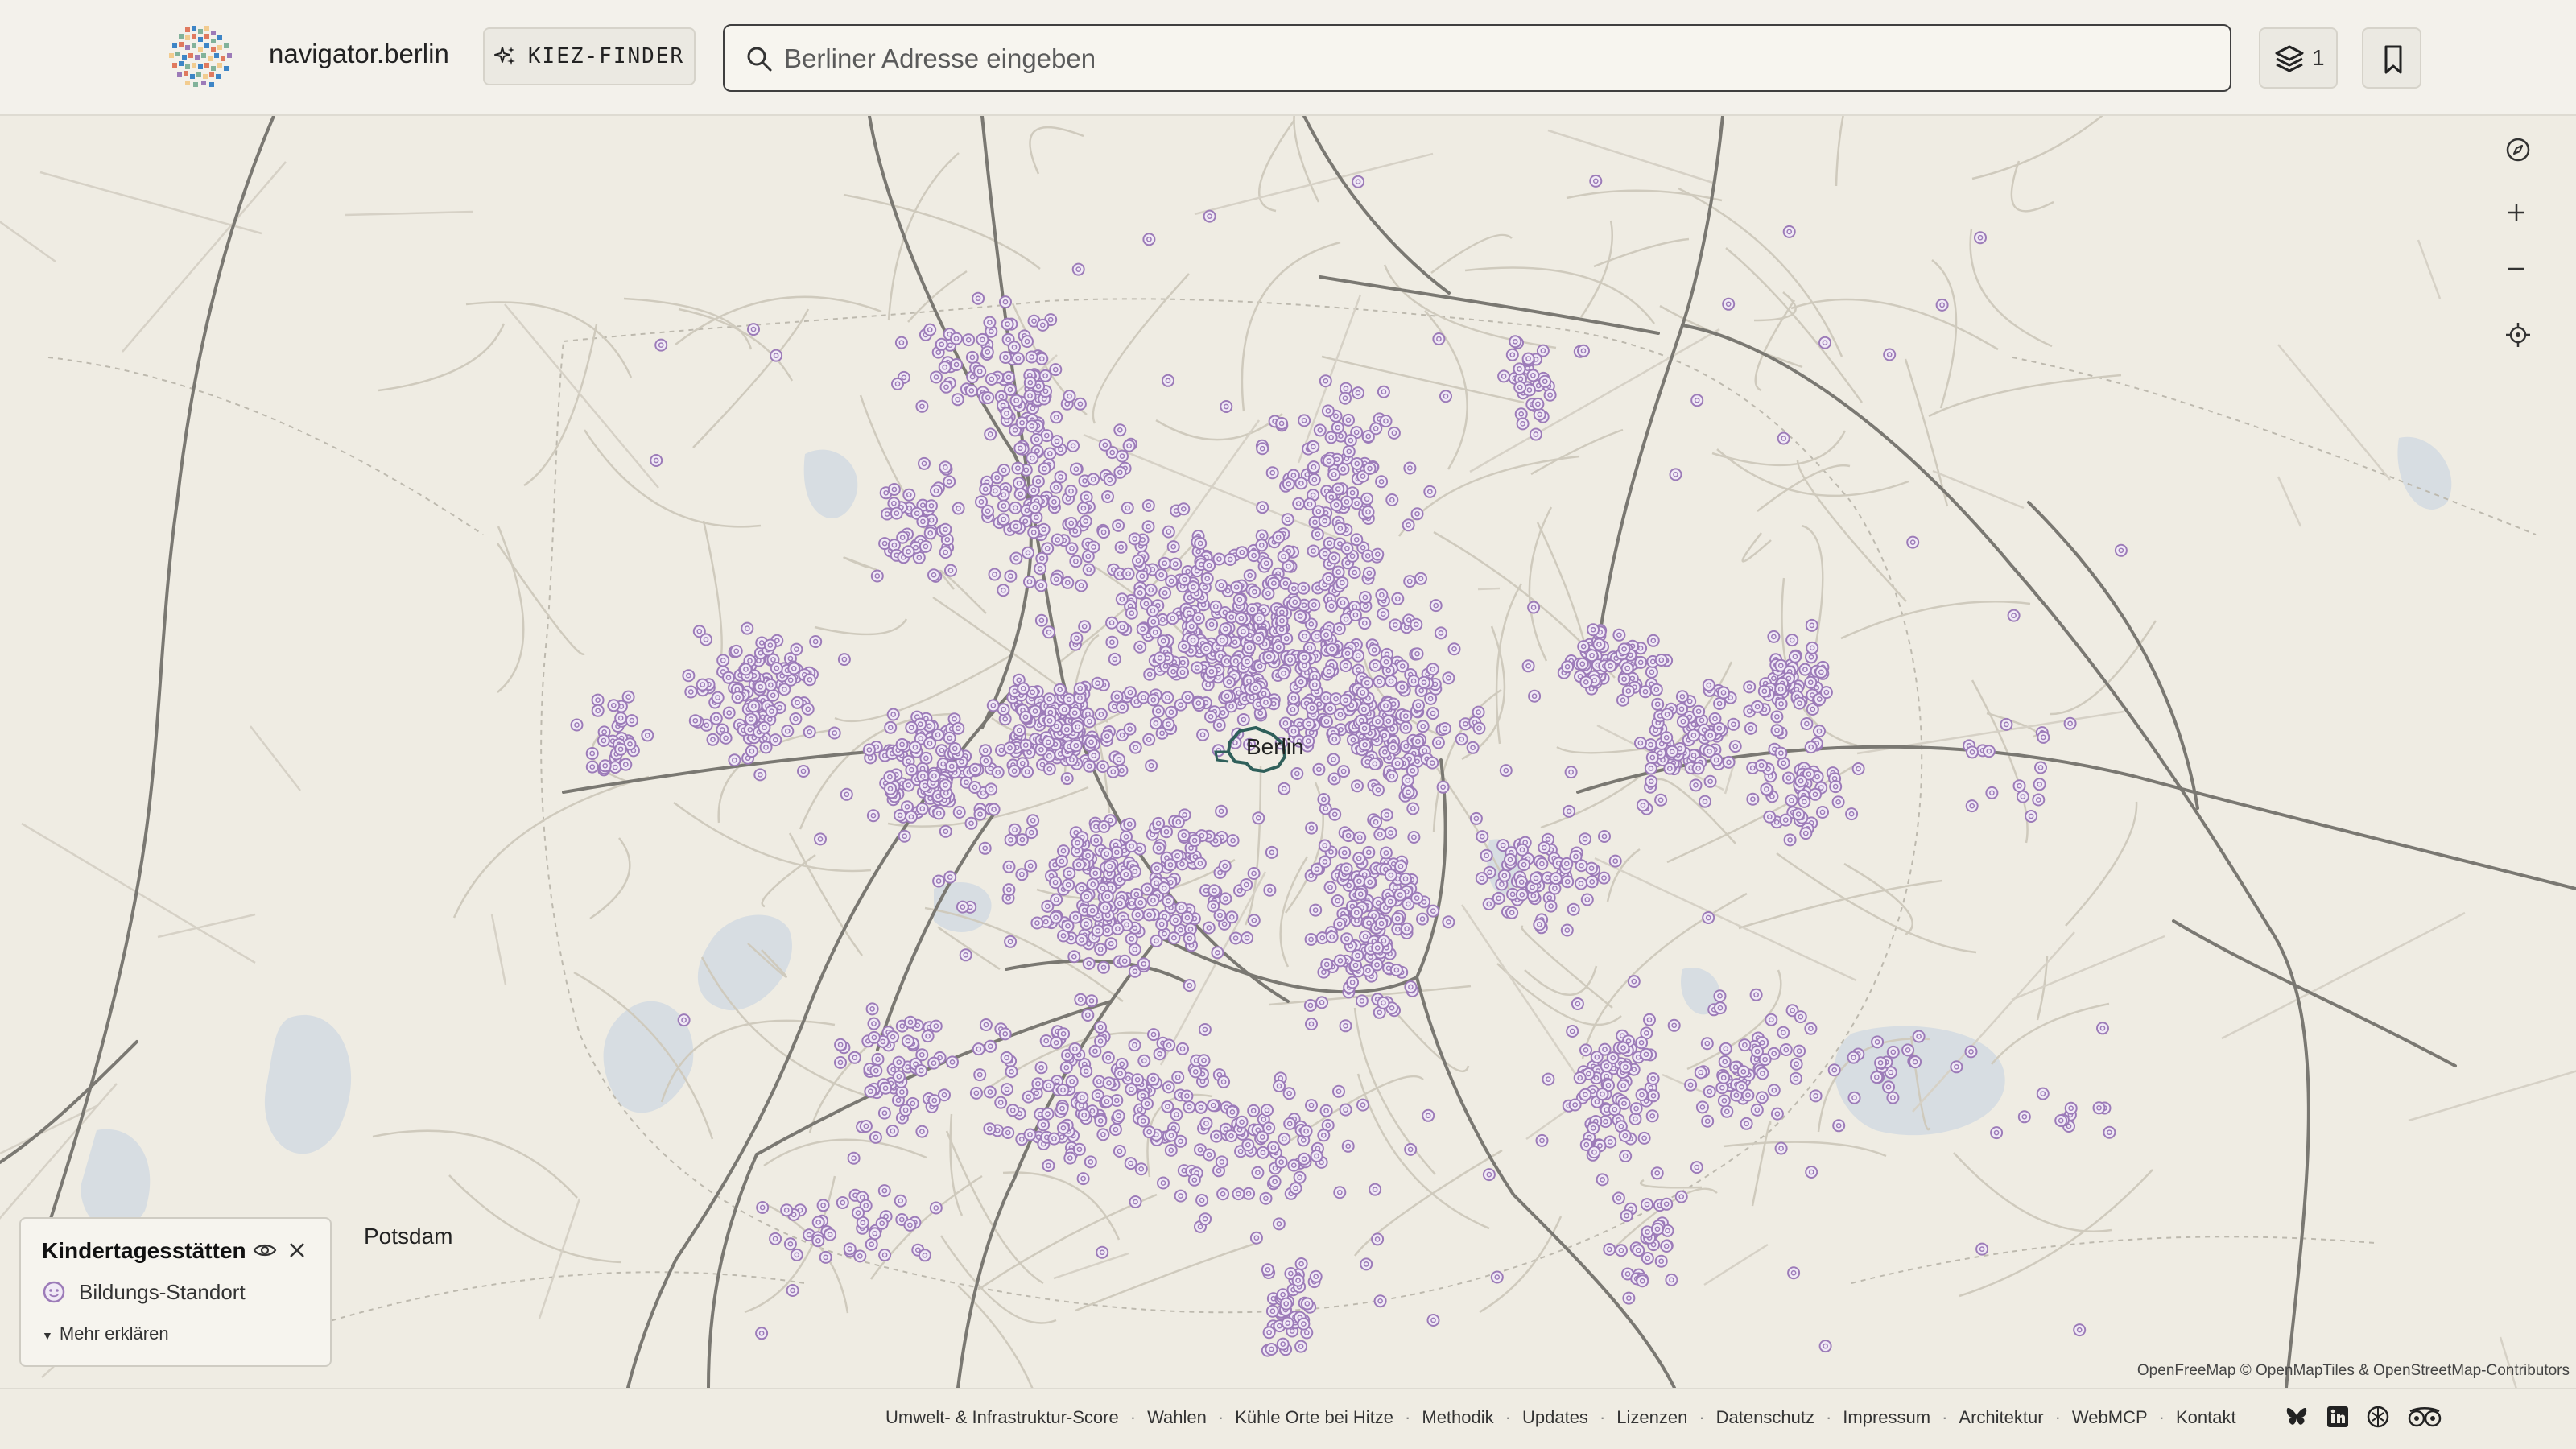 The height and width of the screenshot is (1449, 2576). I want to click on footer-link: Methodik, so click(1457, 1417).